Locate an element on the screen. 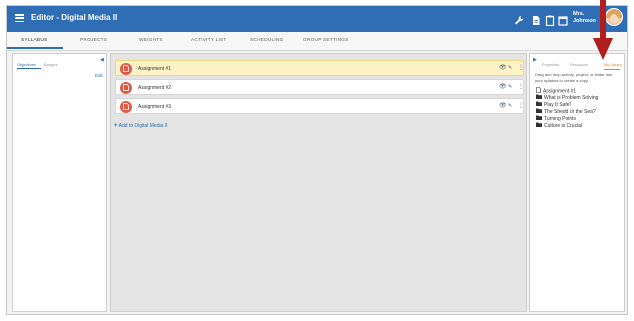 The width and height of the screenshot is (634, 321). tab-badges: Badges is located at coordinates (51, 64).